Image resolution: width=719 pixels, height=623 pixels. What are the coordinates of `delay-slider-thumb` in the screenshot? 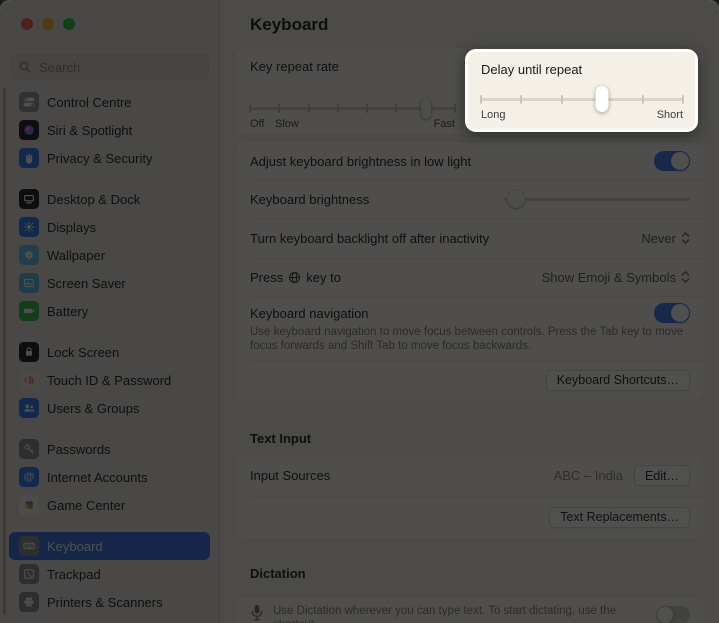 It's located at (602, 99).